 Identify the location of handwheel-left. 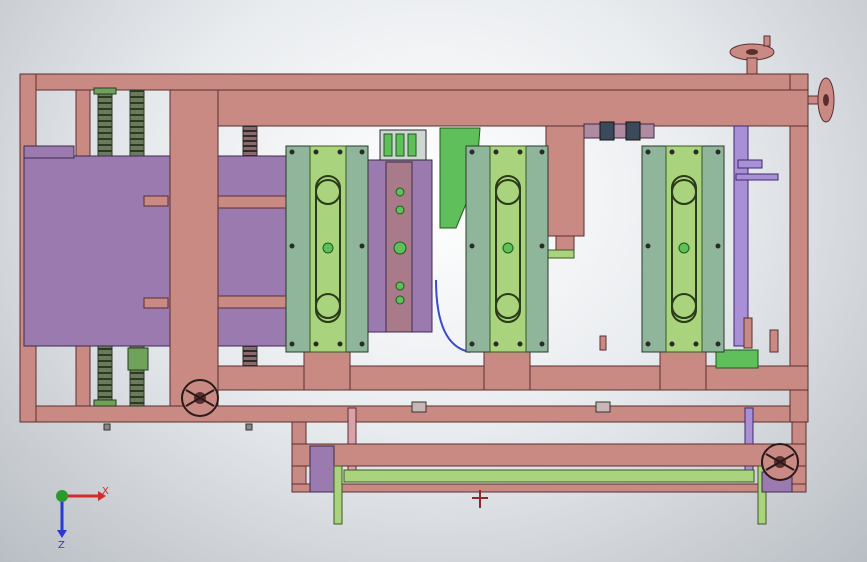
(200, 398).